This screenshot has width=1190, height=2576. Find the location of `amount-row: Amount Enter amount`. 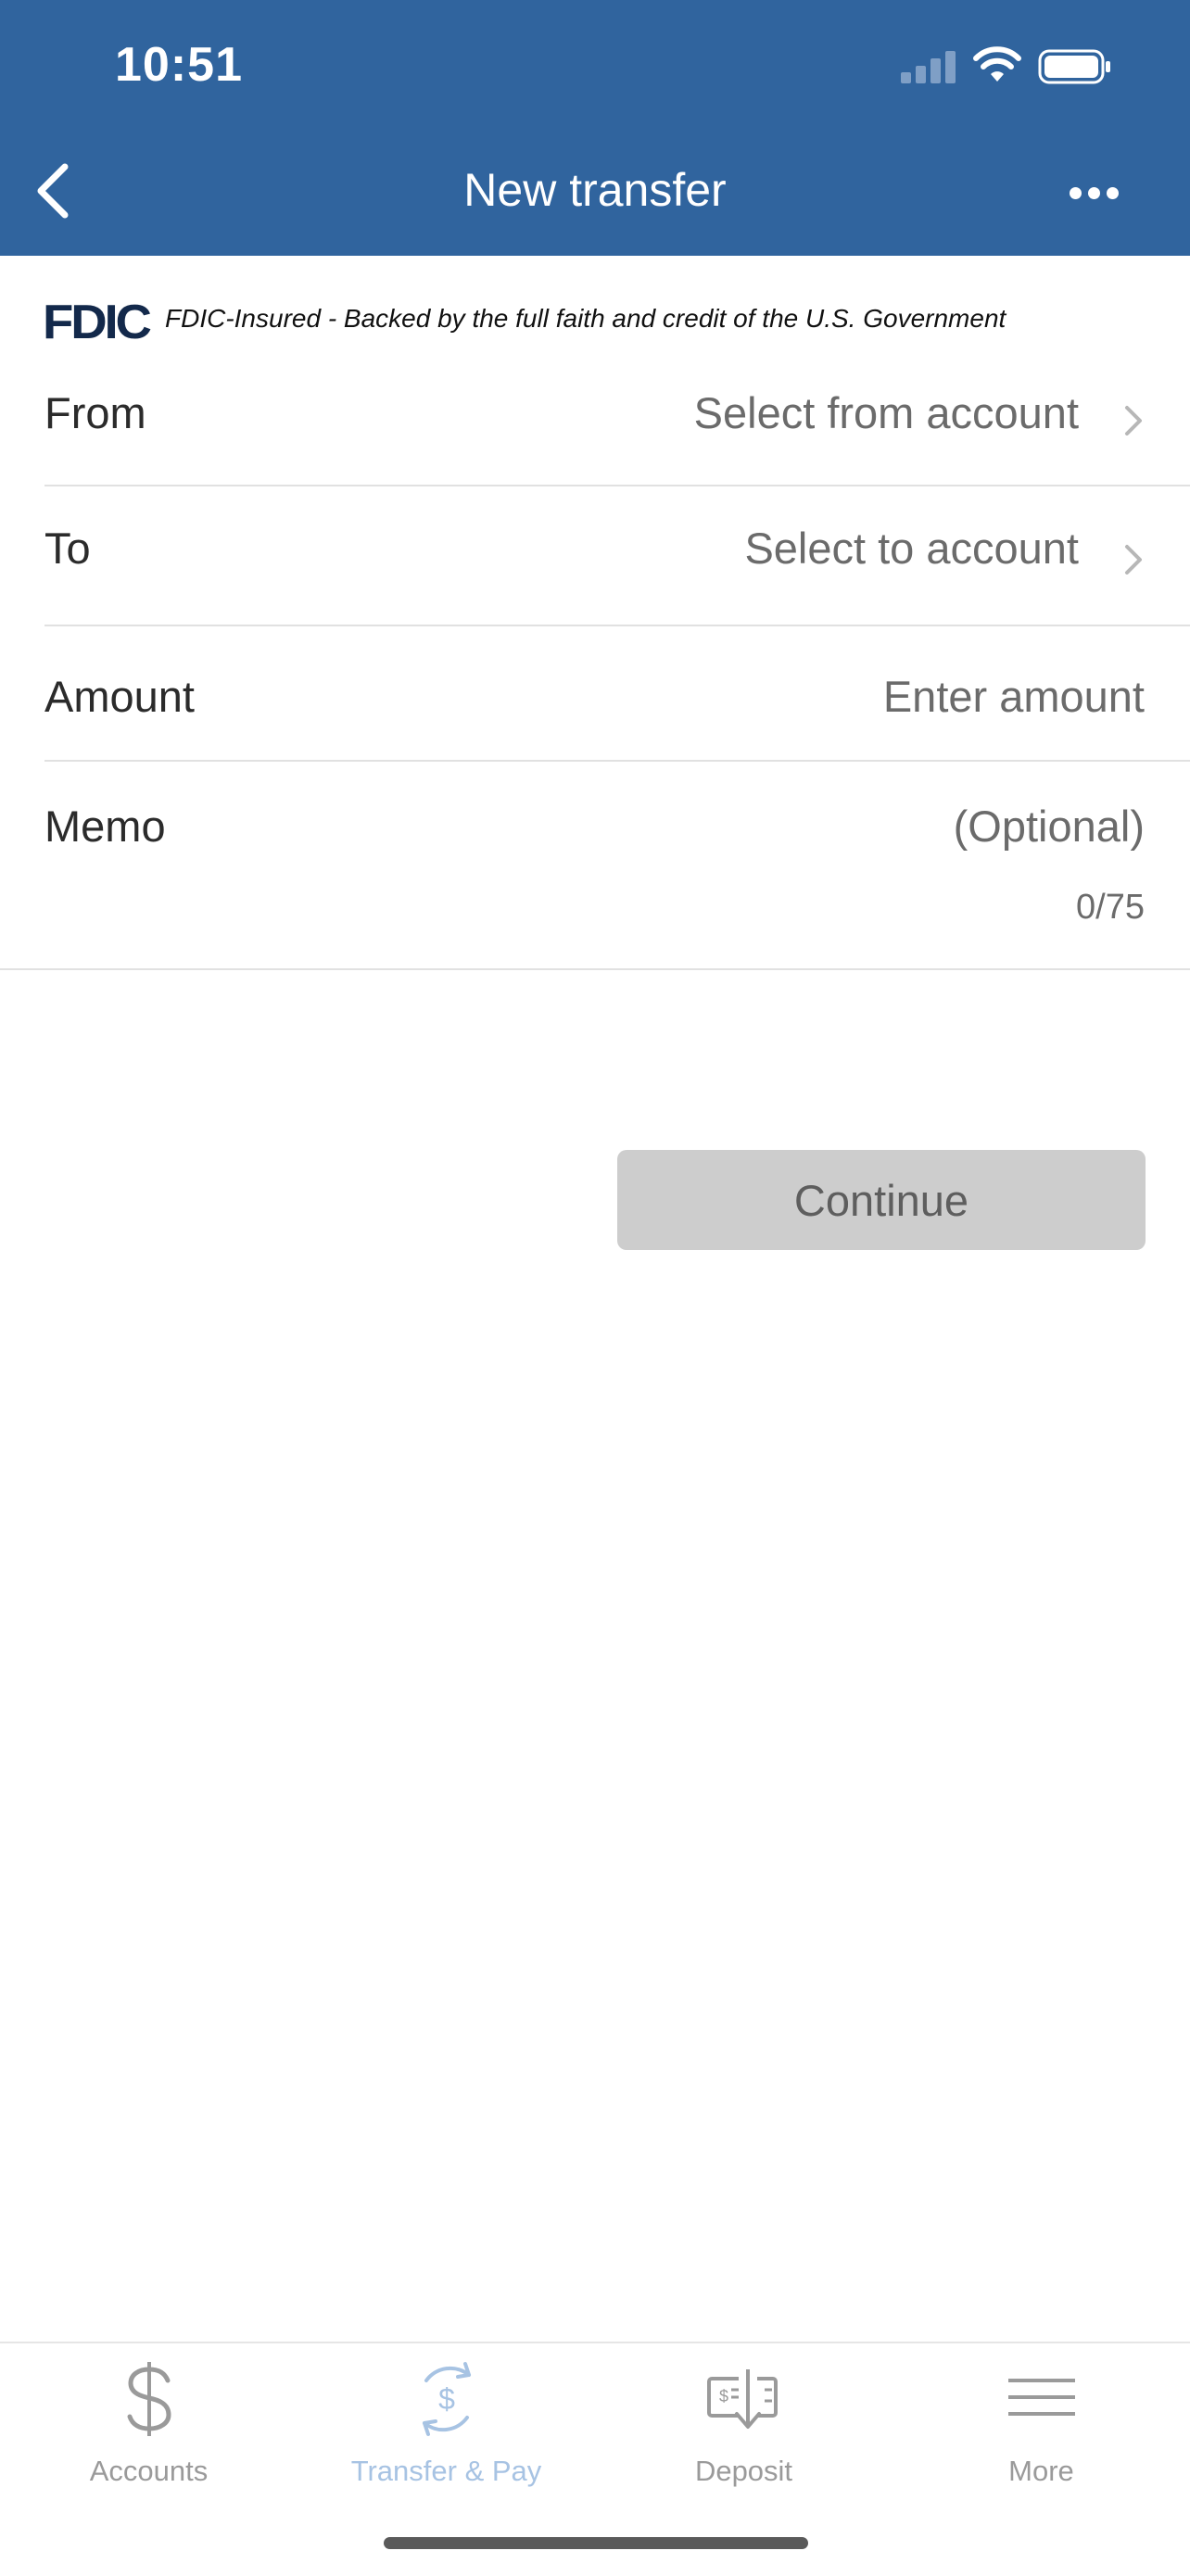

amount-row: Amount Enter amount is located at coordinates (617, 713).